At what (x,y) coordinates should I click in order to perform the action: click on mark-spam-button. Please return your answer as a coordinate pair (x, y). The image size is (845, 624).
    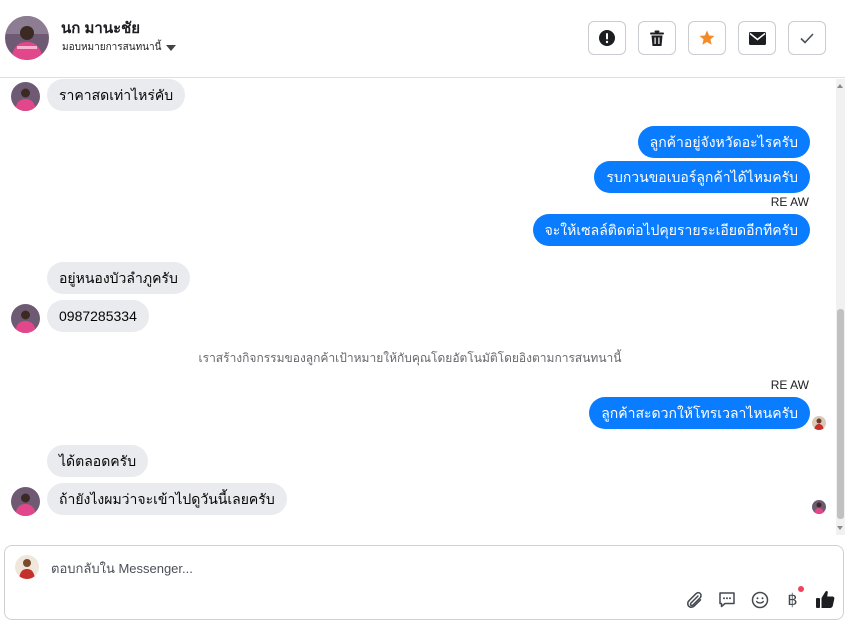
    Looking at the image, I should click on (607, 38).